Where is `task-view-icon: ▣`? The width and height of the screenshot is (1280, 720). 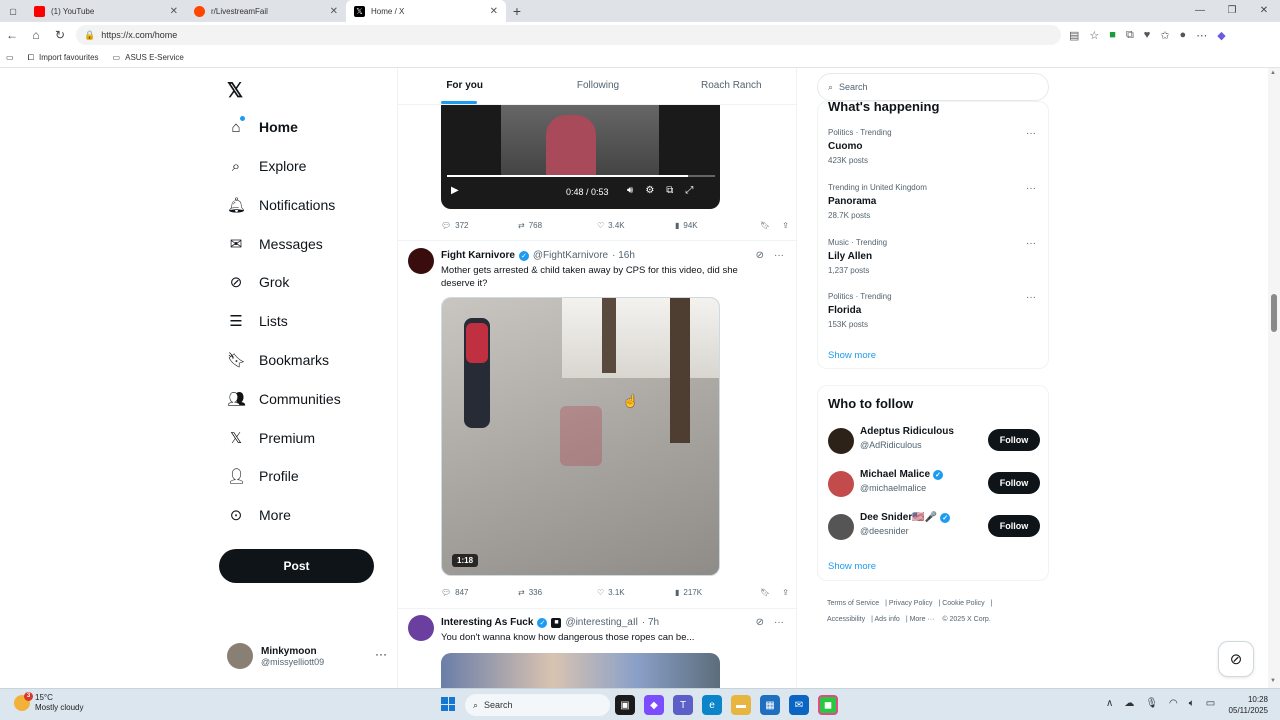
task-view-icon: ▣ is located at coordinates (625, 705).